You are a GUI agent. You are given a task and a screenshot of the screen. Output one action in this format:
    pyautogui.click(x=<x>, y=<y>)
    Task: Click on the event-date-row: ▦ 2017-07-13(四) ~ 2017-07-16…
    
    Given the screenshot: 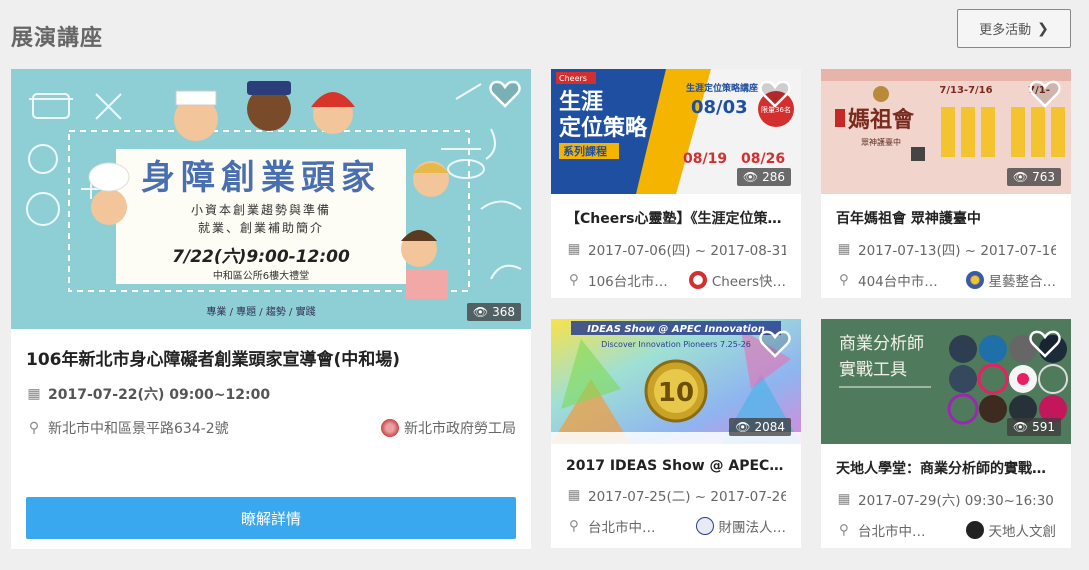 What is the action you would take?
    pyautogui.click(x=946, y=249)
    